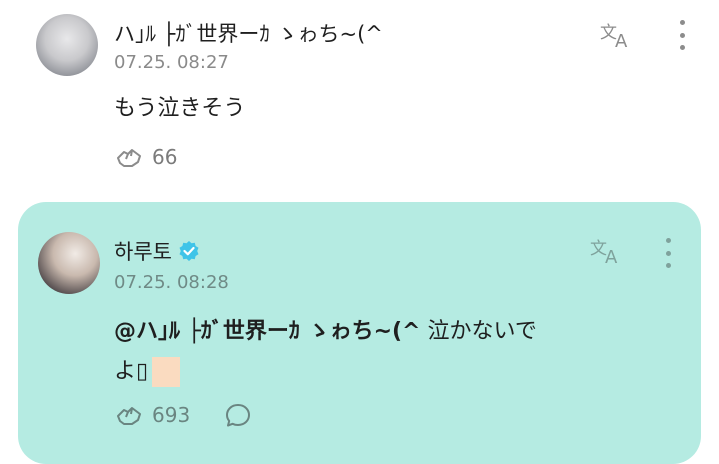 Image resolution: width=719 pixels, height=464 pixels. Describe the element at coordinates (238, 416) in the screenshot. I see `comment-bubble-icon` at that location.